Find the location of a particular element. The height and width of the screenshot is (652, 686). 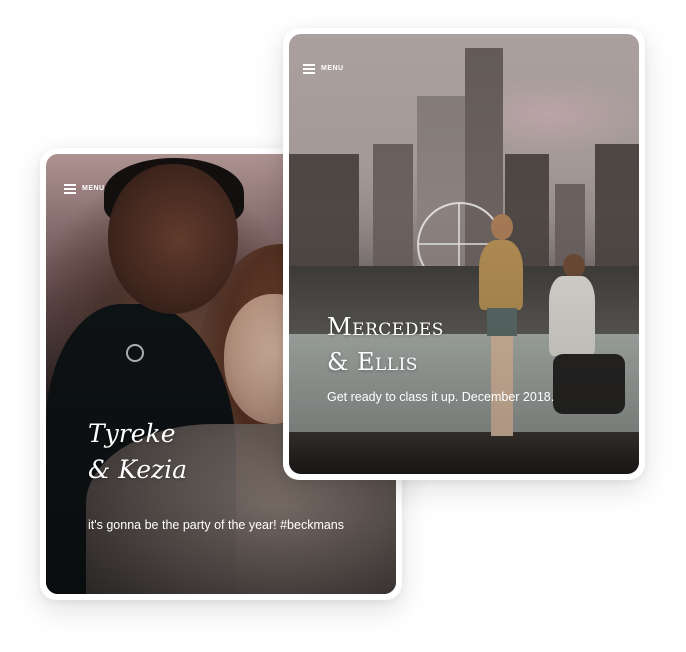

title-line-1: Mercedes is located at coordinates (385, 327).